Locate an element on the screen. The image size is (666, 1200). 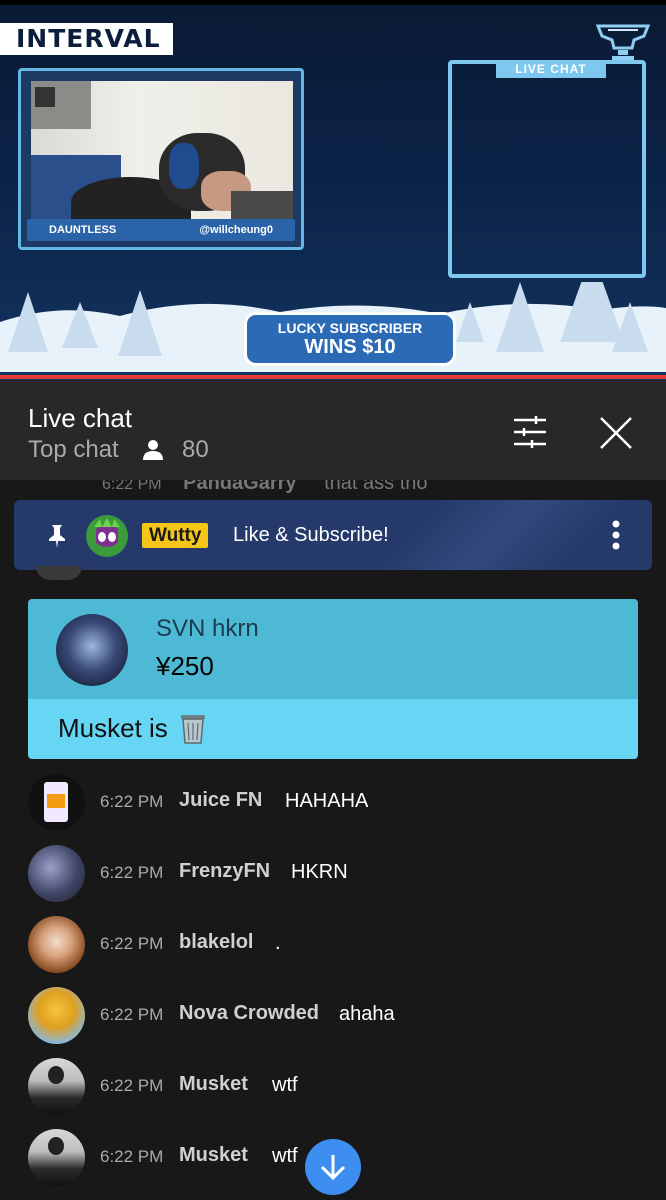
blakelol-avatar is located at coordinates (56, 944).